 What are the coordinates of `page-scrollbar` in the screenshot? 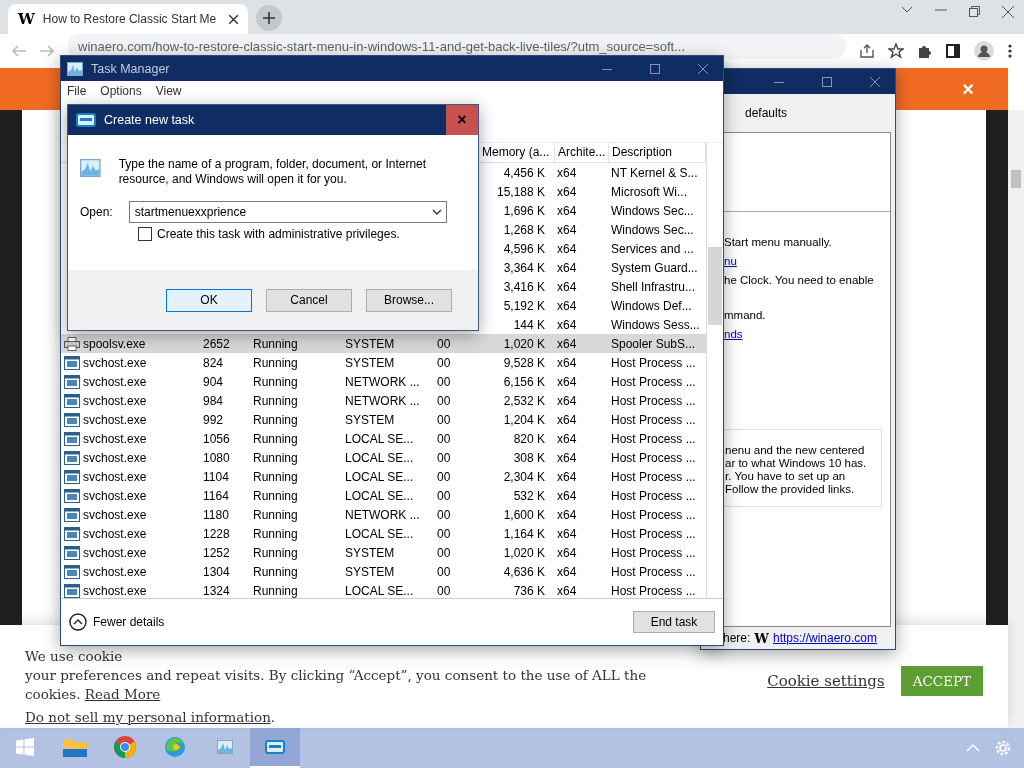 It's located at (1016, 419).